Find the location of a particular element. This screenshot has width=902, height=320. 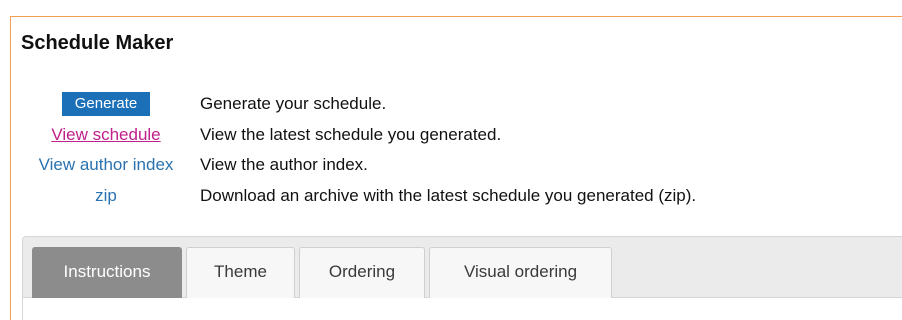

view-author-index-link: View author index is located at coordinates (106, 164).